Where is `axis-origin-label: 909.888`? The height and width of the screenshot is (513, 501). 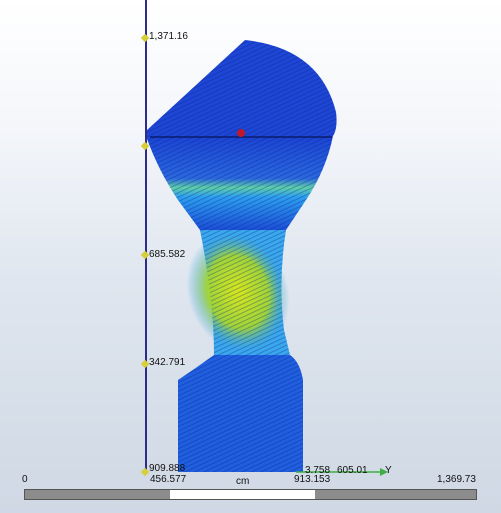 axis-origin-label: 909.888 is located at coordinates (167, 468).